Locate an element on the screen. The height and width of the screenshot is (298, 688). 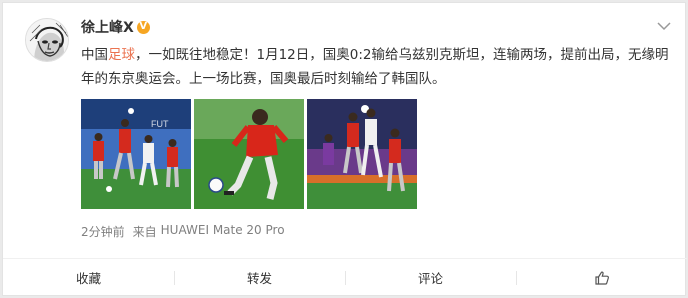
soccer-player-kick-photo is located at coordinates (249, 154).